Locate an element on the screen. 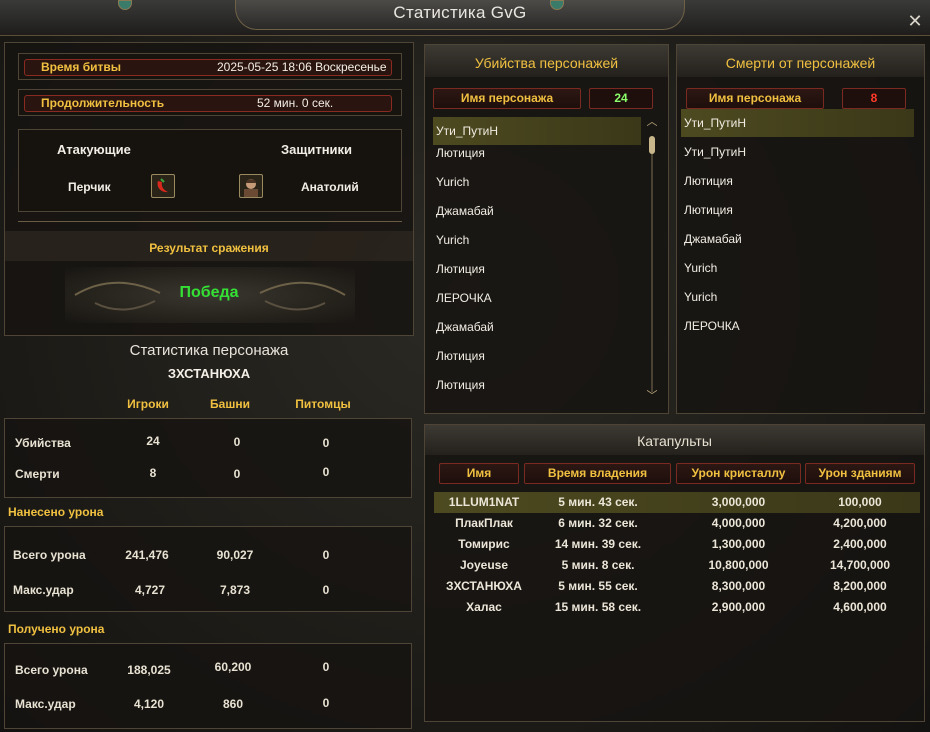 The width and height of the screenshot is (930, 732). dealt-max-label: Макс.удар is located at coordinates (43, 590).